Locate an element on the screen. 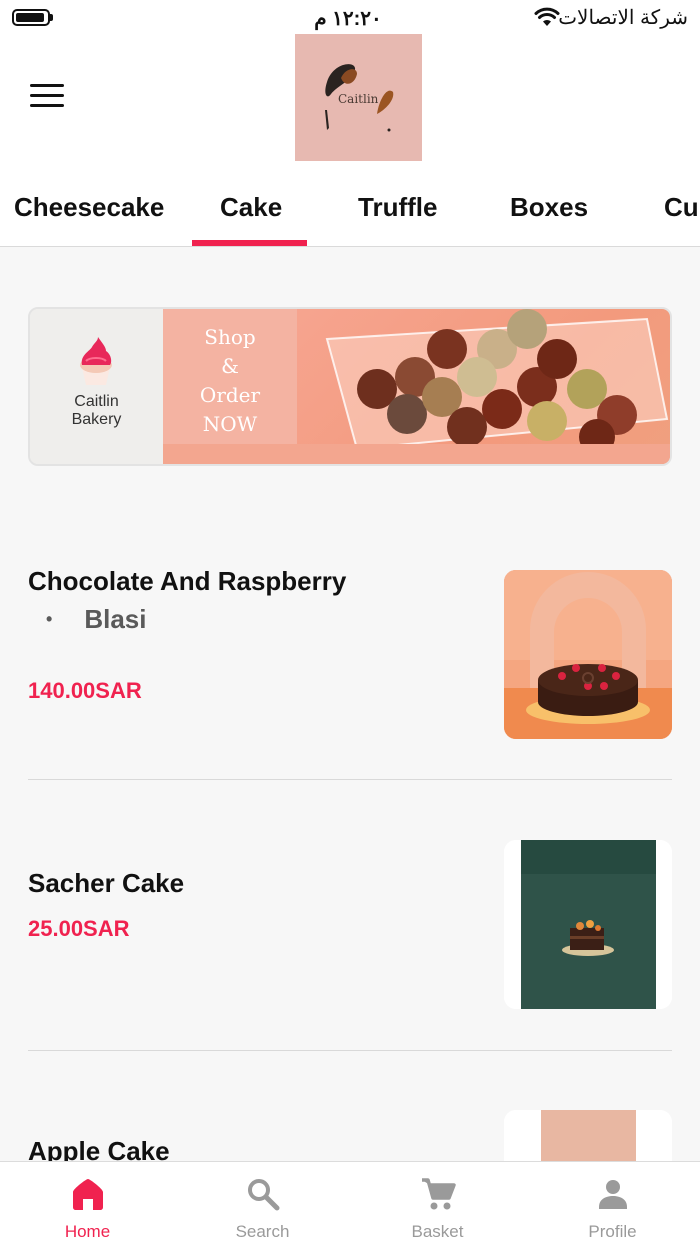 This screenshot has width=700, height=1244. app-header: Caitlin is located at coordinates (350, 104).